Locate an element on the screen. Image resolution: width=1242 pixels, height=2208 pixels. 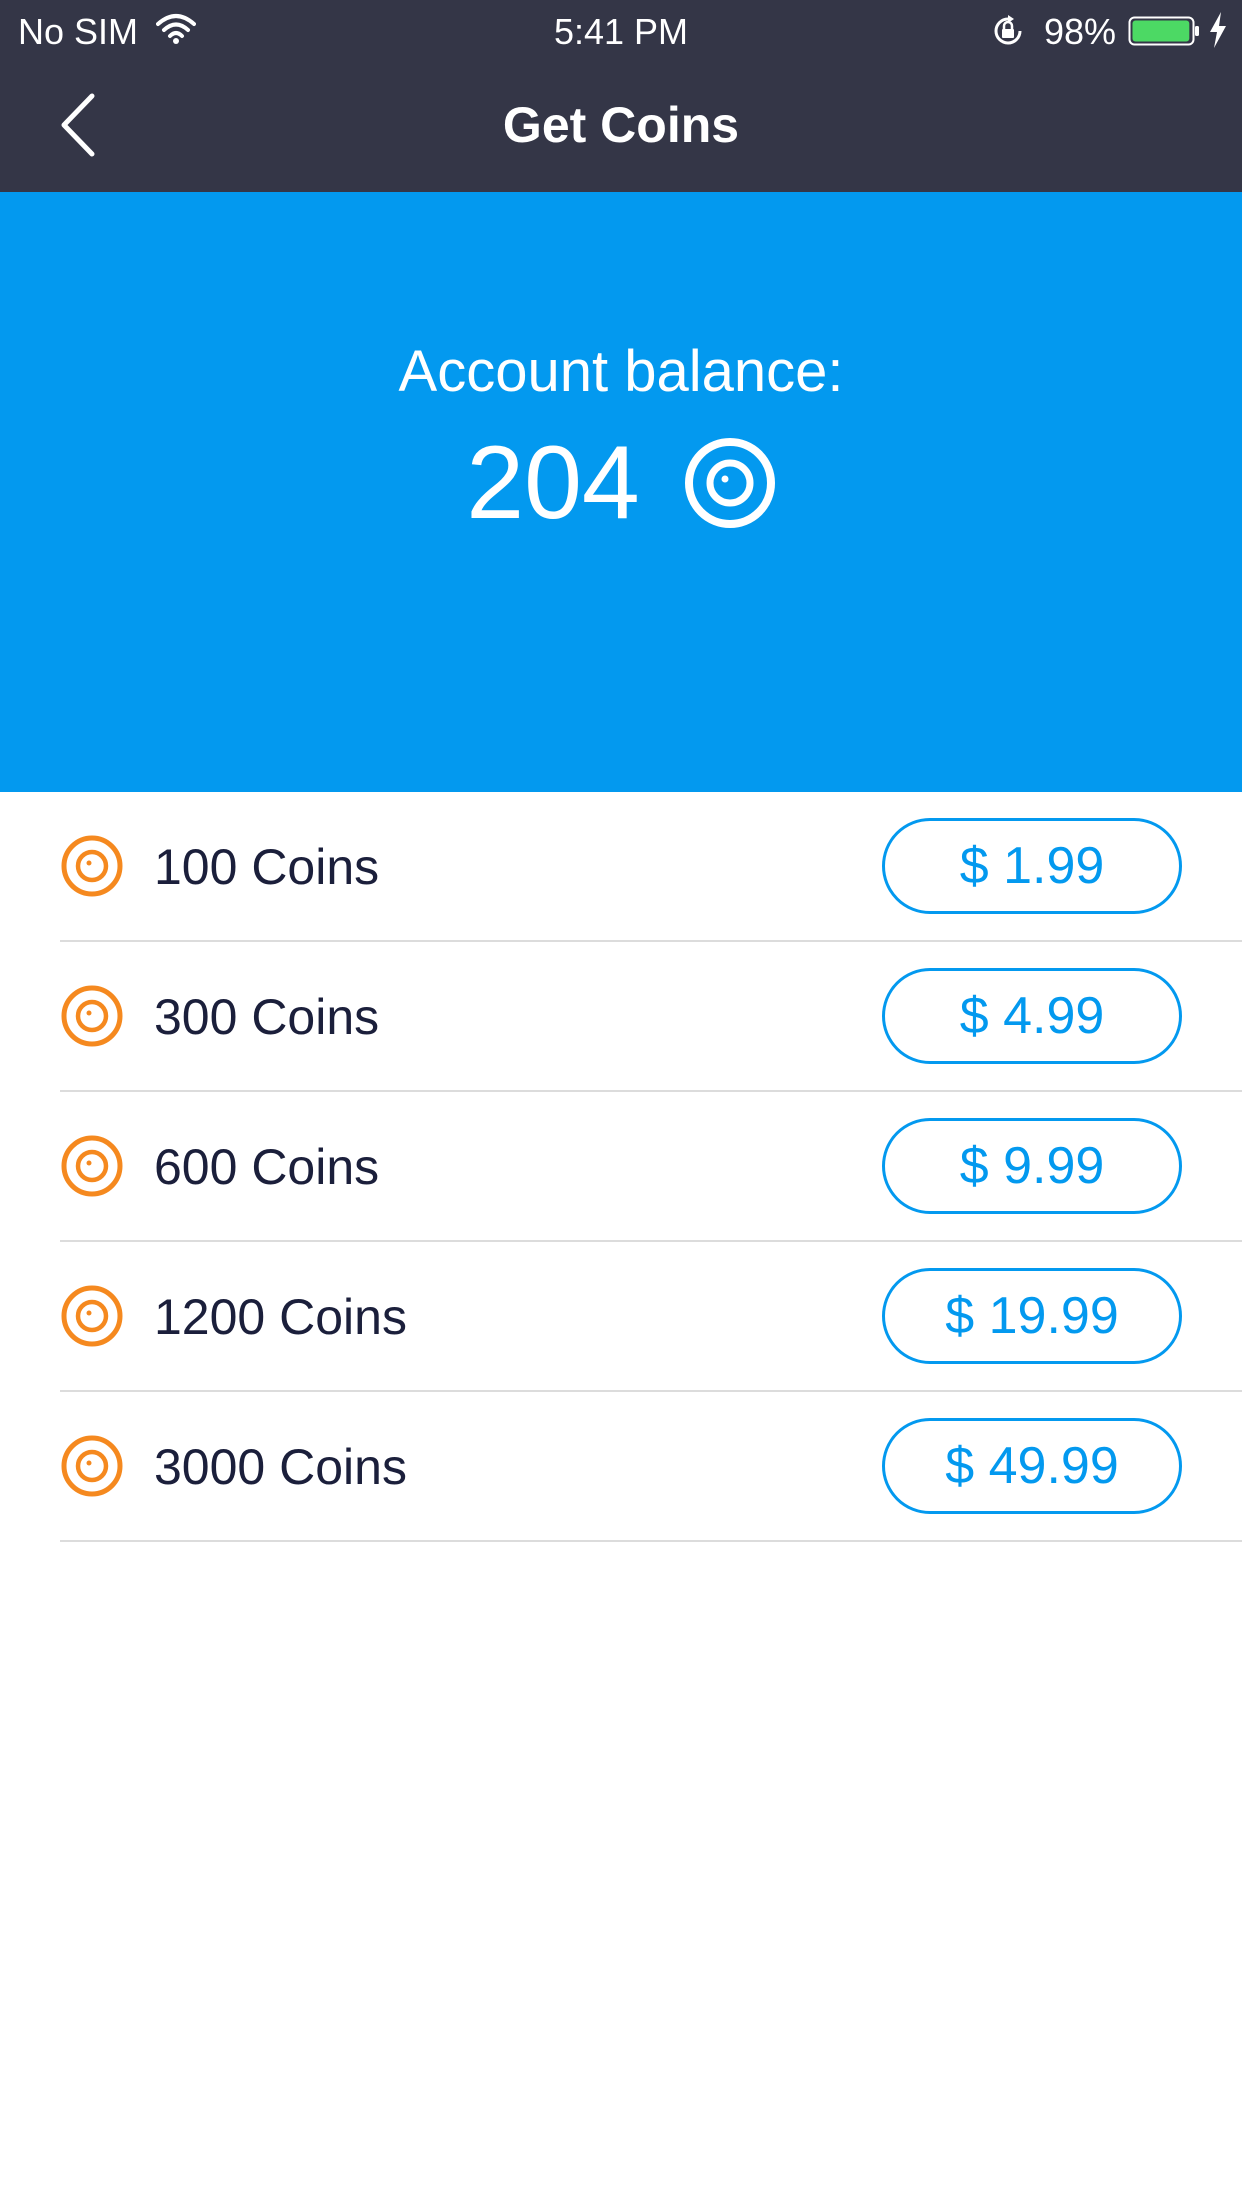
balance-amount: 204 is located at coordinates (553, 483).